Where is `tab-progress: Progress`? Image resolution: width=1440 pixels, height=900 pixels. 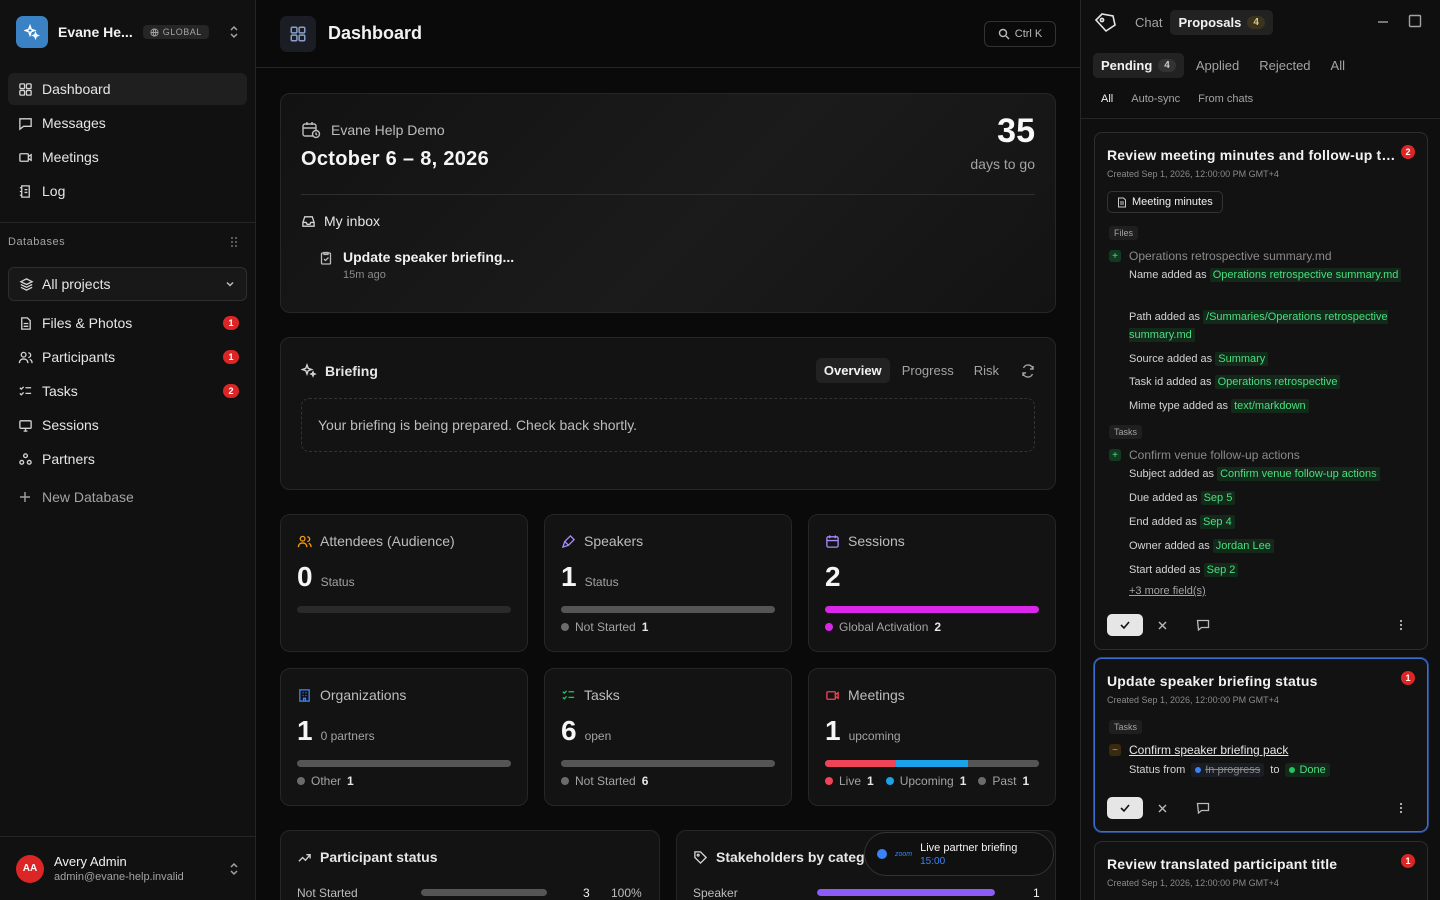
tab-progress: Progress is located at coordinates (928, 370).